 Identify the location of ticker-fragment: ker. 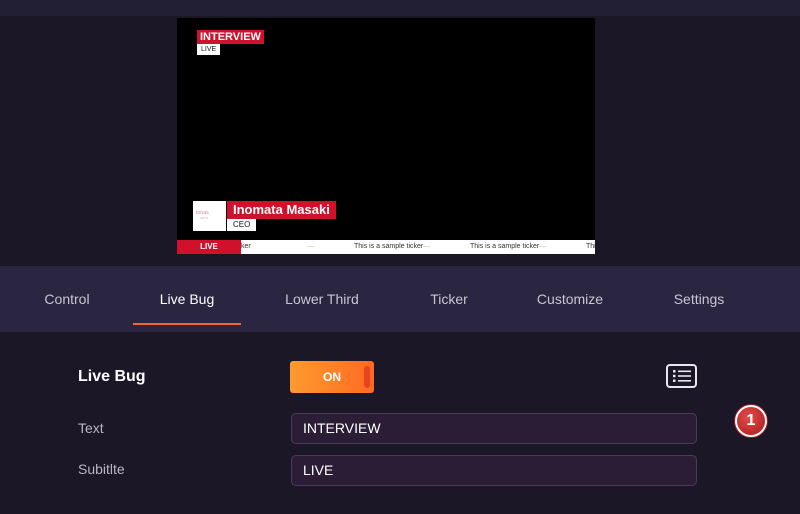
(246, 246).